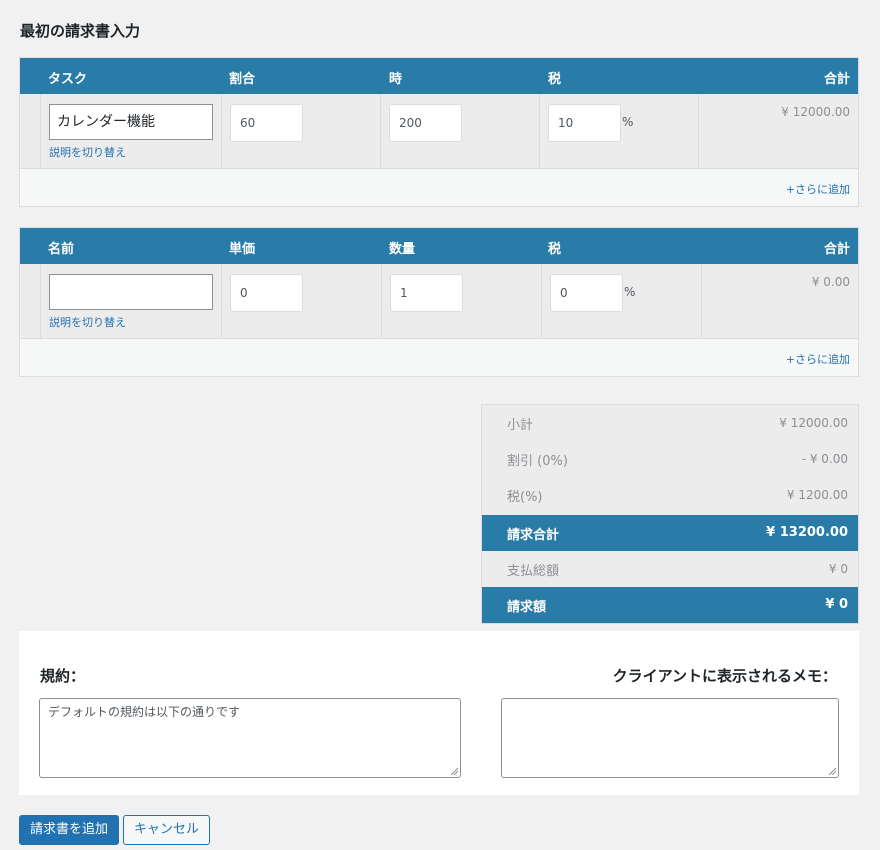  I want to click on subtotal-row: 小計 ¥ 12000.00, so click(670, 423).